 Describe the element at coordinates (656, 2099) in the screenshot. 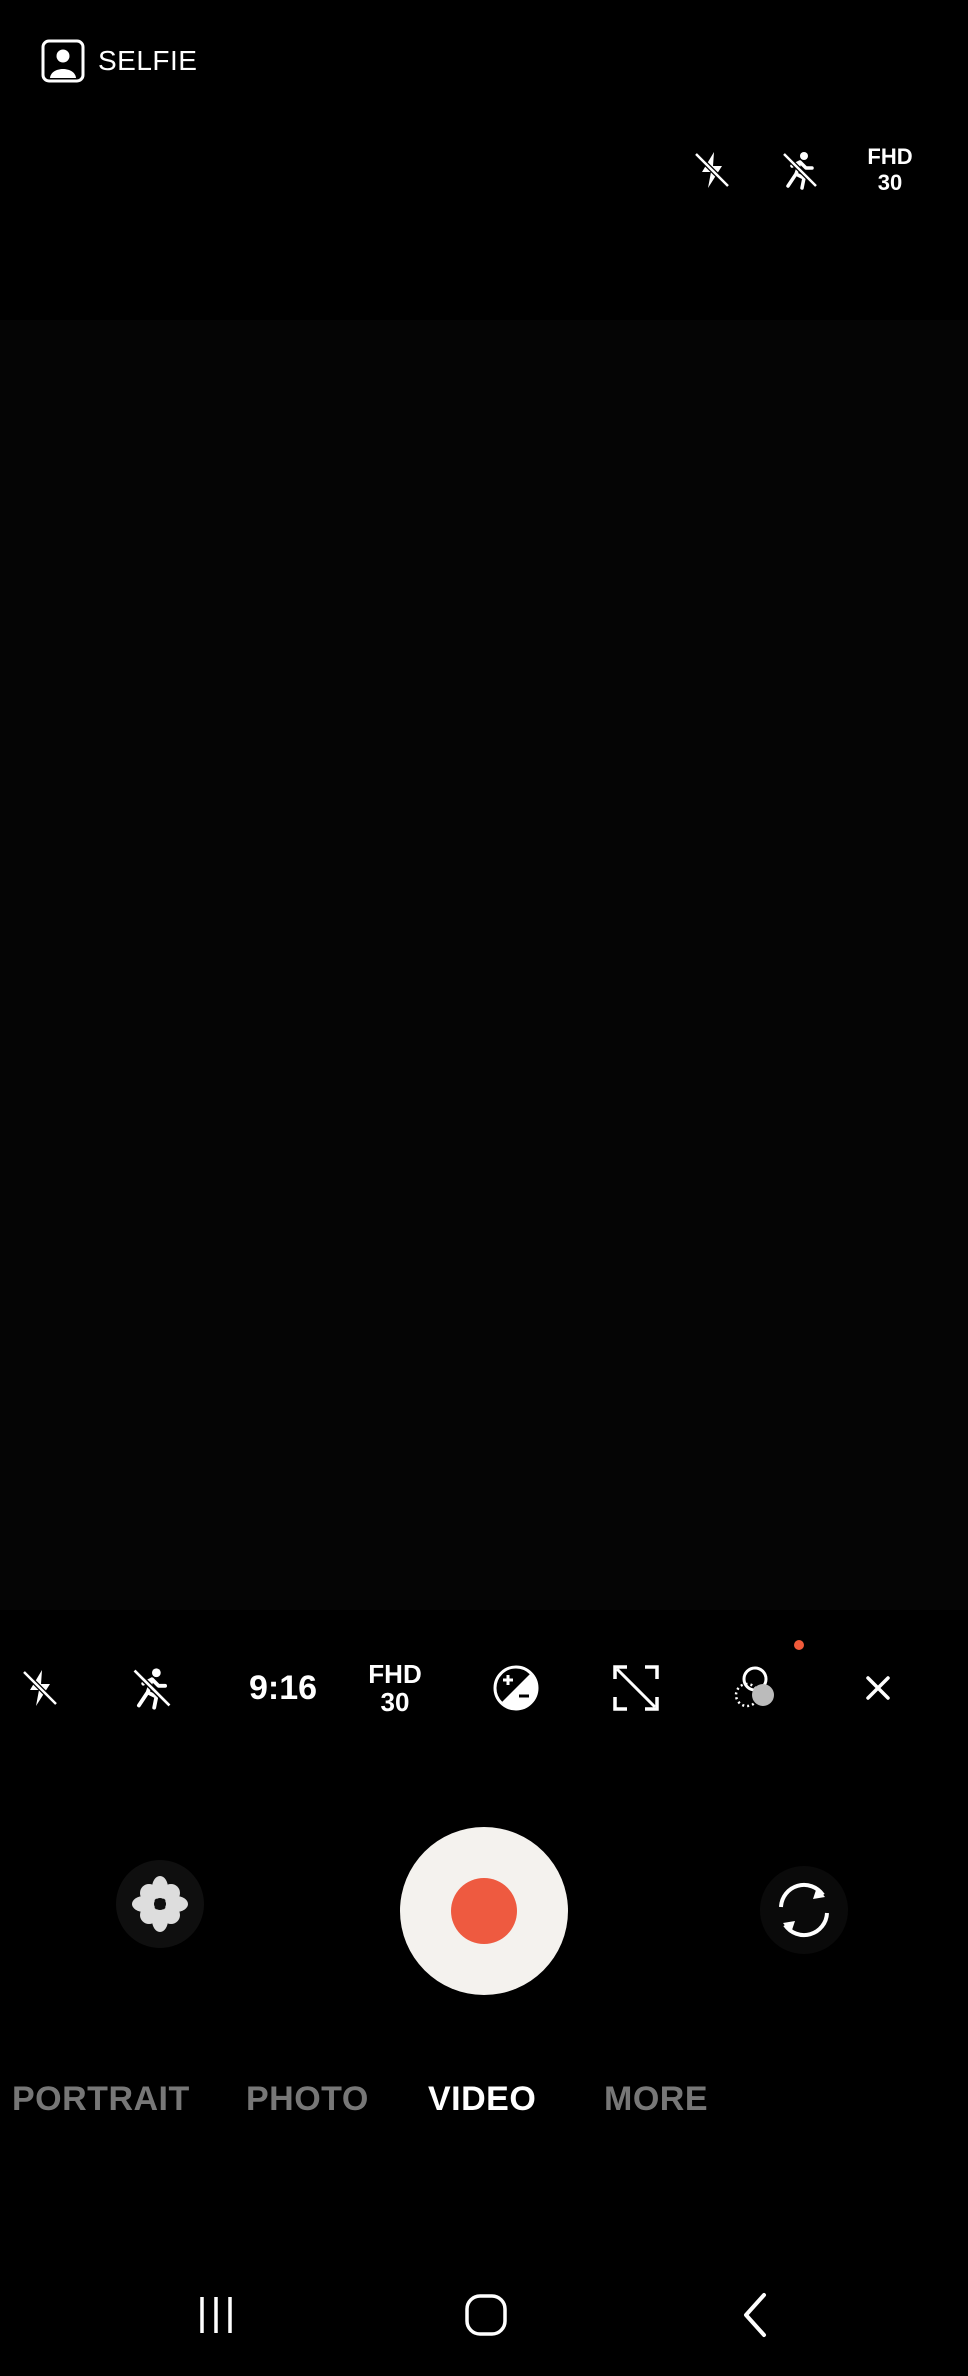

I see `mode-more: MORE` at that location.